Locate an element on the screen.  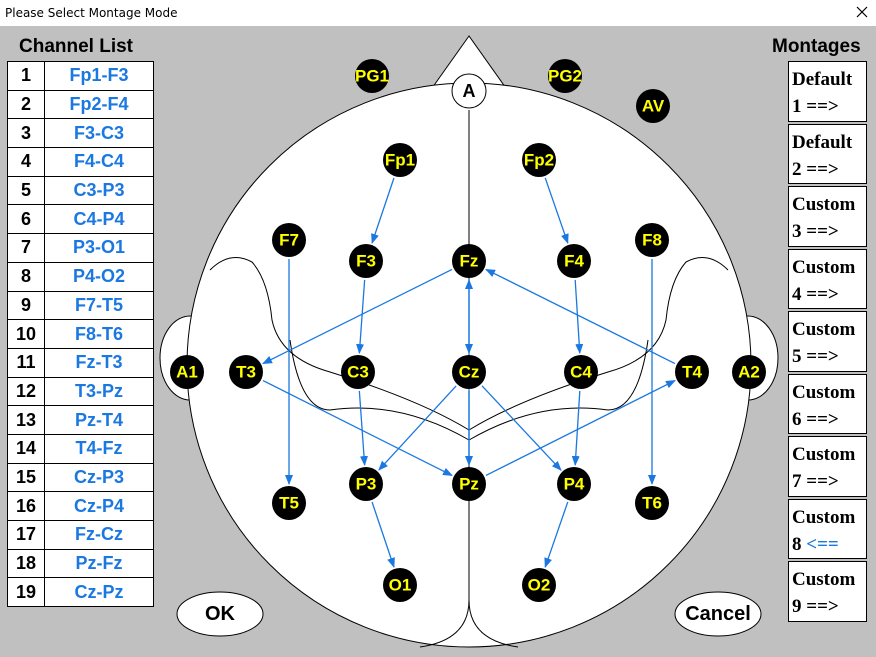
electrode-a2: A2 is located at coordinates (749, 372).